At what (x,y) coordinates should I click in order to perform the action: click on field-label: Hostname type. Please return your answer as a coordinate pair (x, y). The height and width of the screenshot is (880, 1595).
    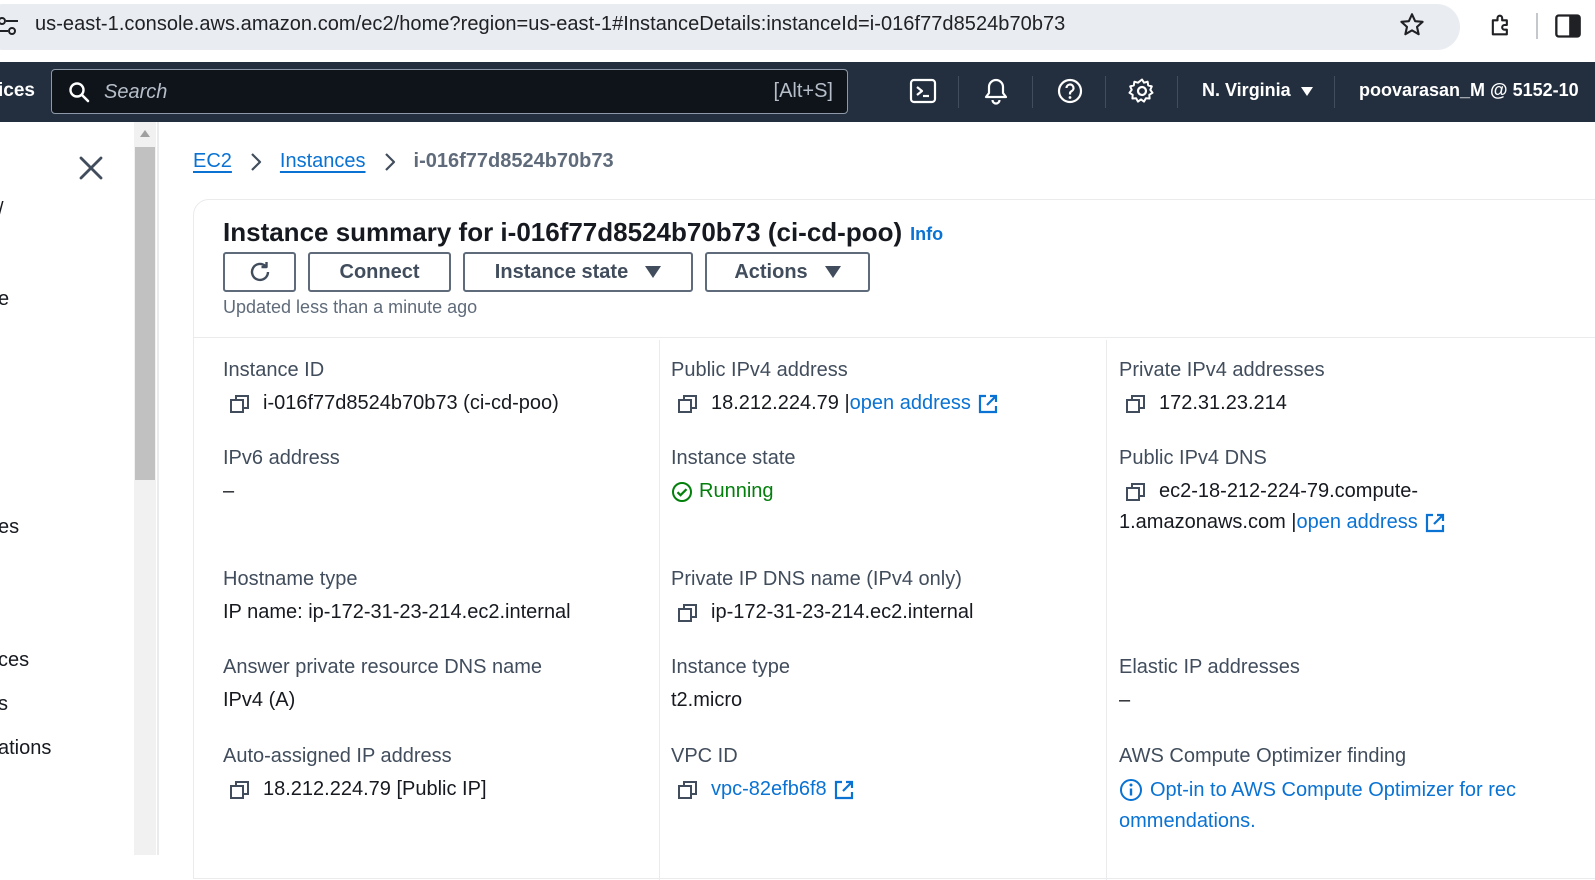
    Looking at the image, I should click on (290, 579).